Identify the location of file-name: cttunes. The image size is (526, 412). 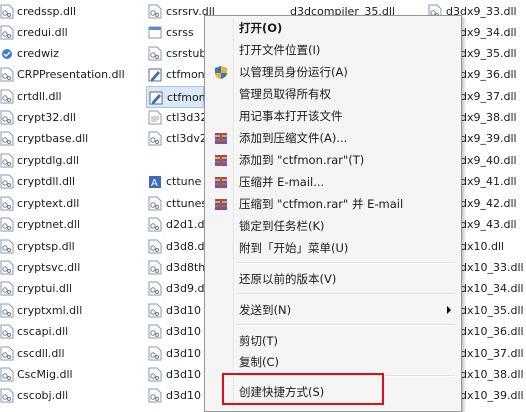
(187, 203).